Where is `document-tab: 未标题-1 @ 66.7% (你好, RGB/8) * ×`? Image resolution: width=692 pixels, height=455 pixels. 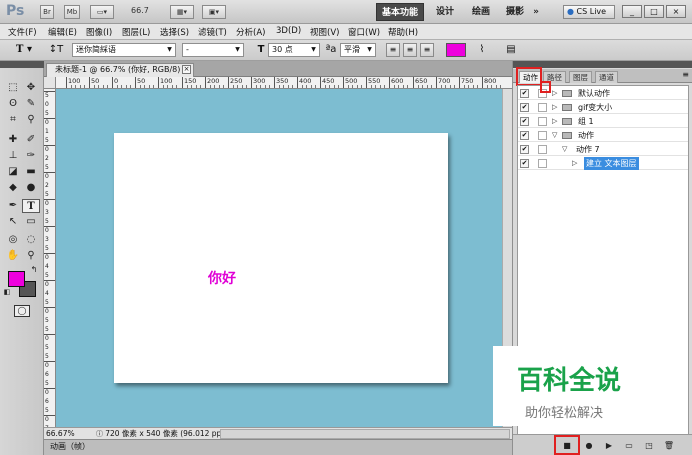 document-tab: 未标题-1 @ 66.7% (你好, RGB/8) * × is located at coordinates (120, 70).